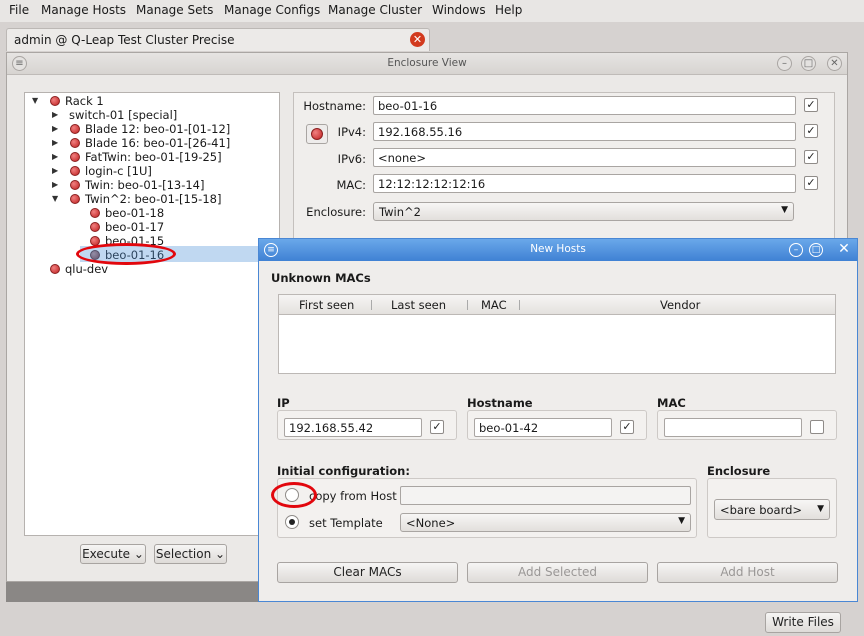 This screenshot has height=636, width=864. Describe the element at coordinates (545, 522) in the screenshot. I see `template-select: <None> ▼` at that location.